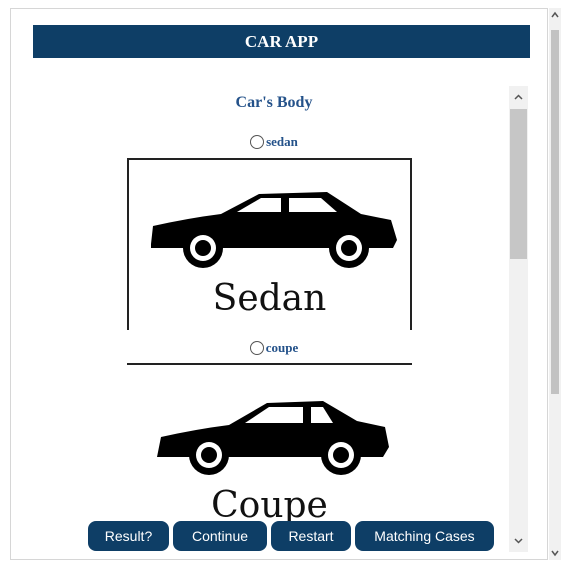  Describe the element at coordinates (282, 142) in the screenshot. I see `sedan-label: sedan` at that location.